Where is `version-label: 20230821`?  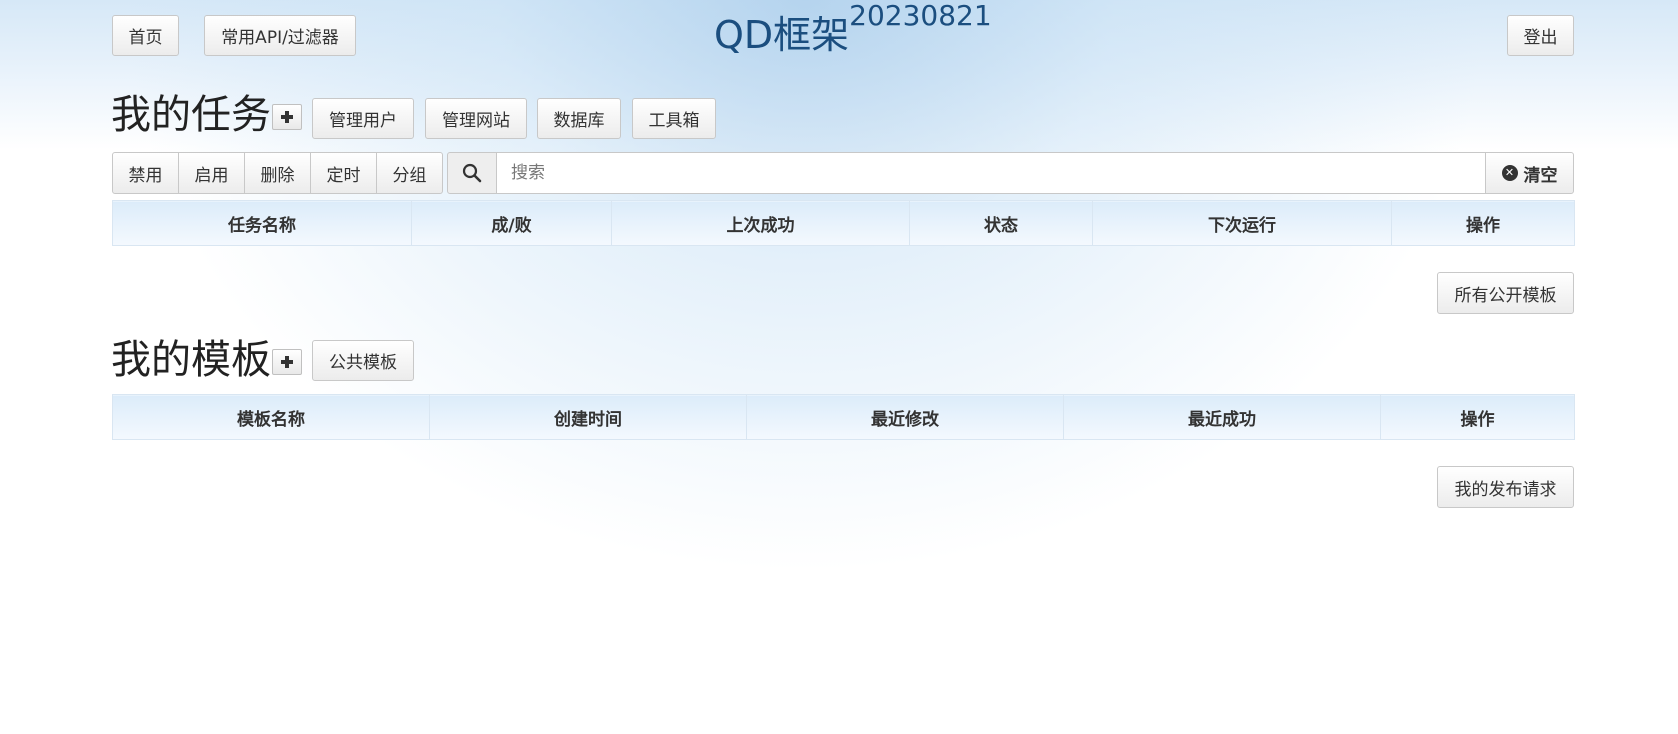
version-label: 20230821 is located at coordinates (920, 16).